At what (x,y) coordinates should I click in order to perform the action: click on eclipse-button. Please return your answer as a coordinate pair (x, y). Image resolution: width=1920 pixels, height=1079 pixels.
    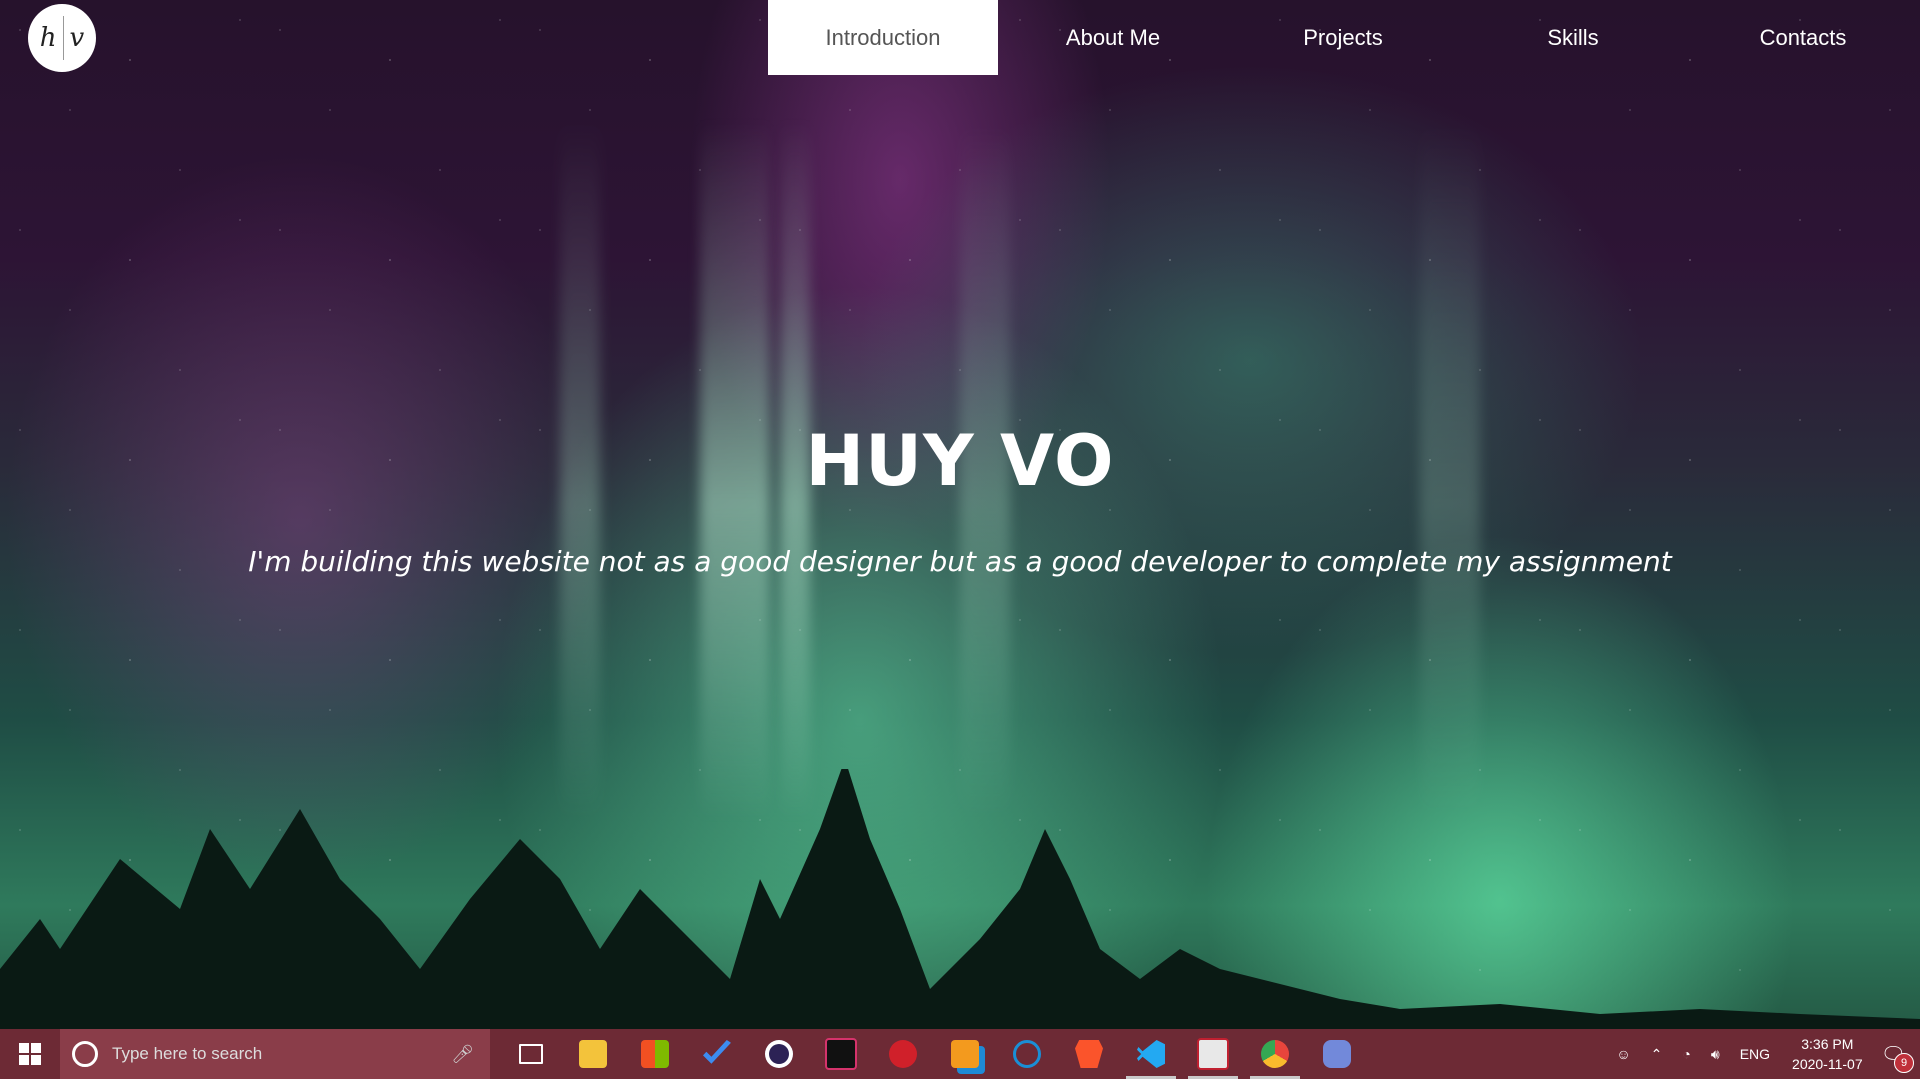
    Looking at the image, I should click on (779, 1054).